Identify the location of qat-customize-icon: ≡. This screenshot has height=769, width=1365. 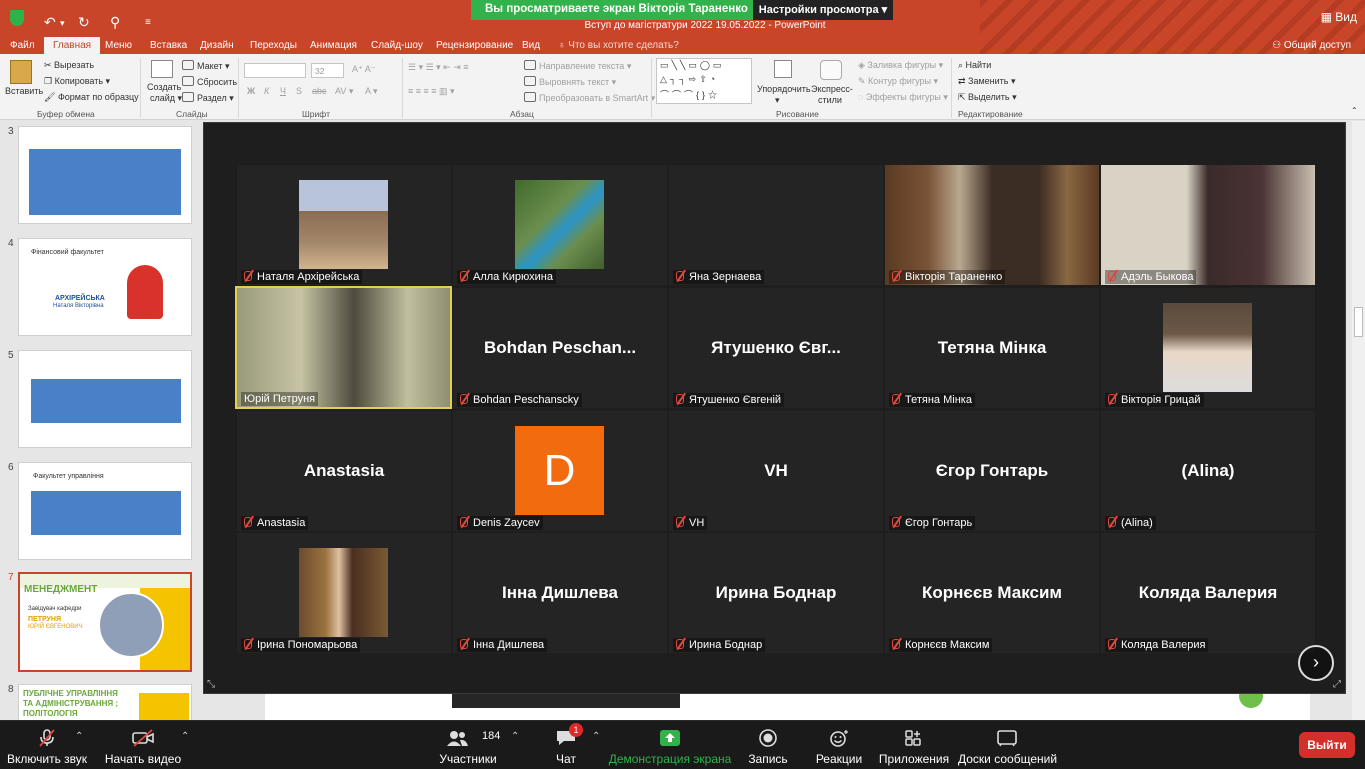
(148, 22).